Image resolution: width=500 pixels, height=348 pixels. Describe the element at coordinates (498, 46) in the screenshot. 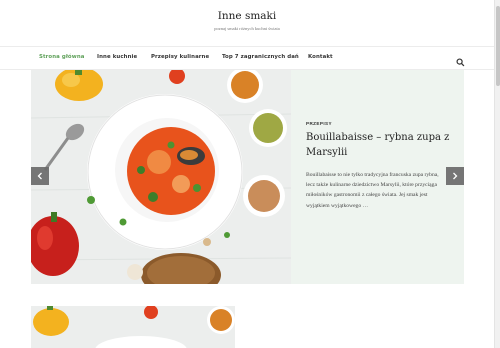

I see `scrollbar-thumb` at that location.